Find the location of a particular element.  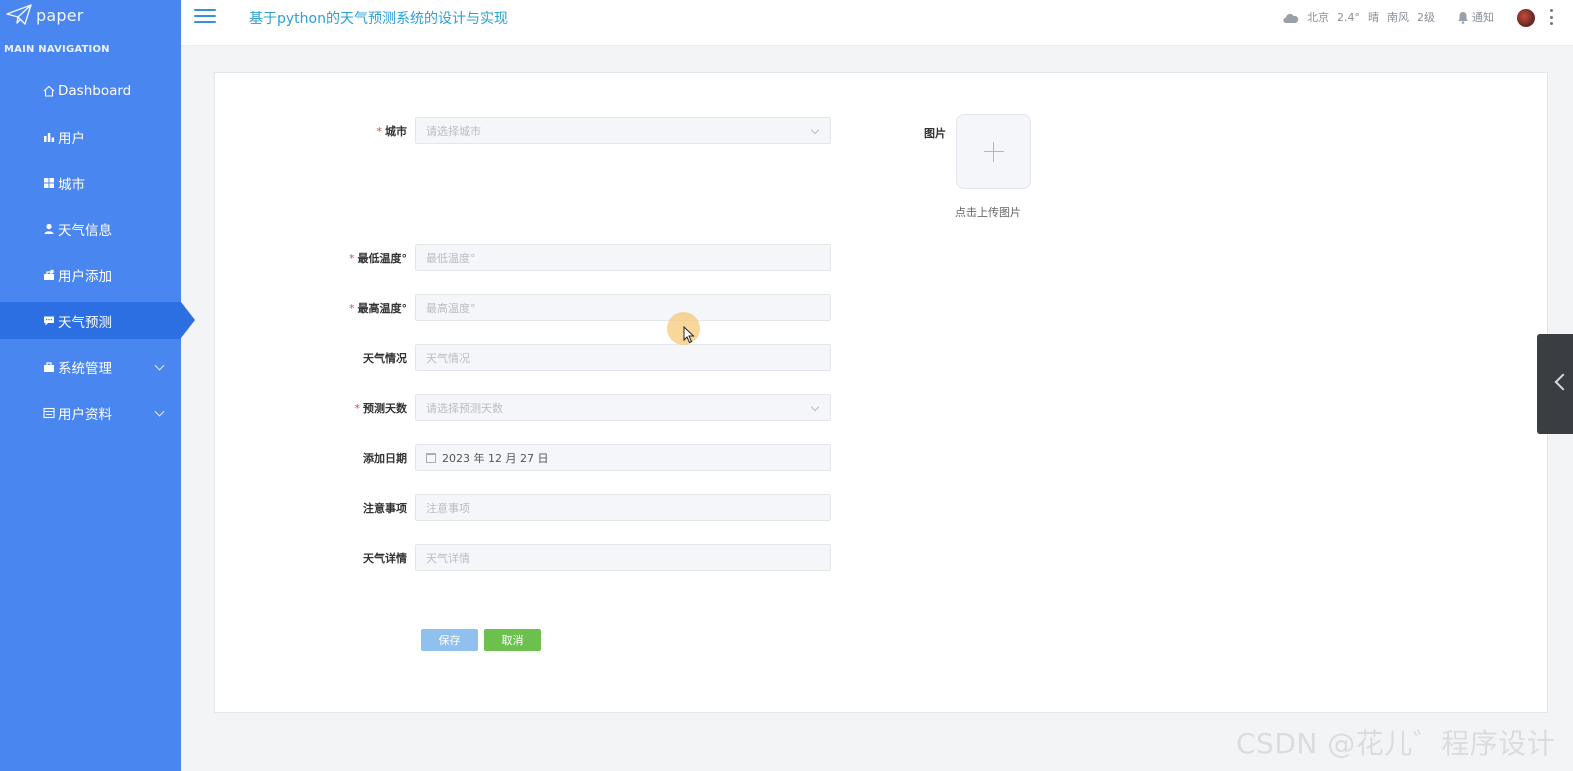

notification-button: 通知 is located at coordinates (1475, 17).